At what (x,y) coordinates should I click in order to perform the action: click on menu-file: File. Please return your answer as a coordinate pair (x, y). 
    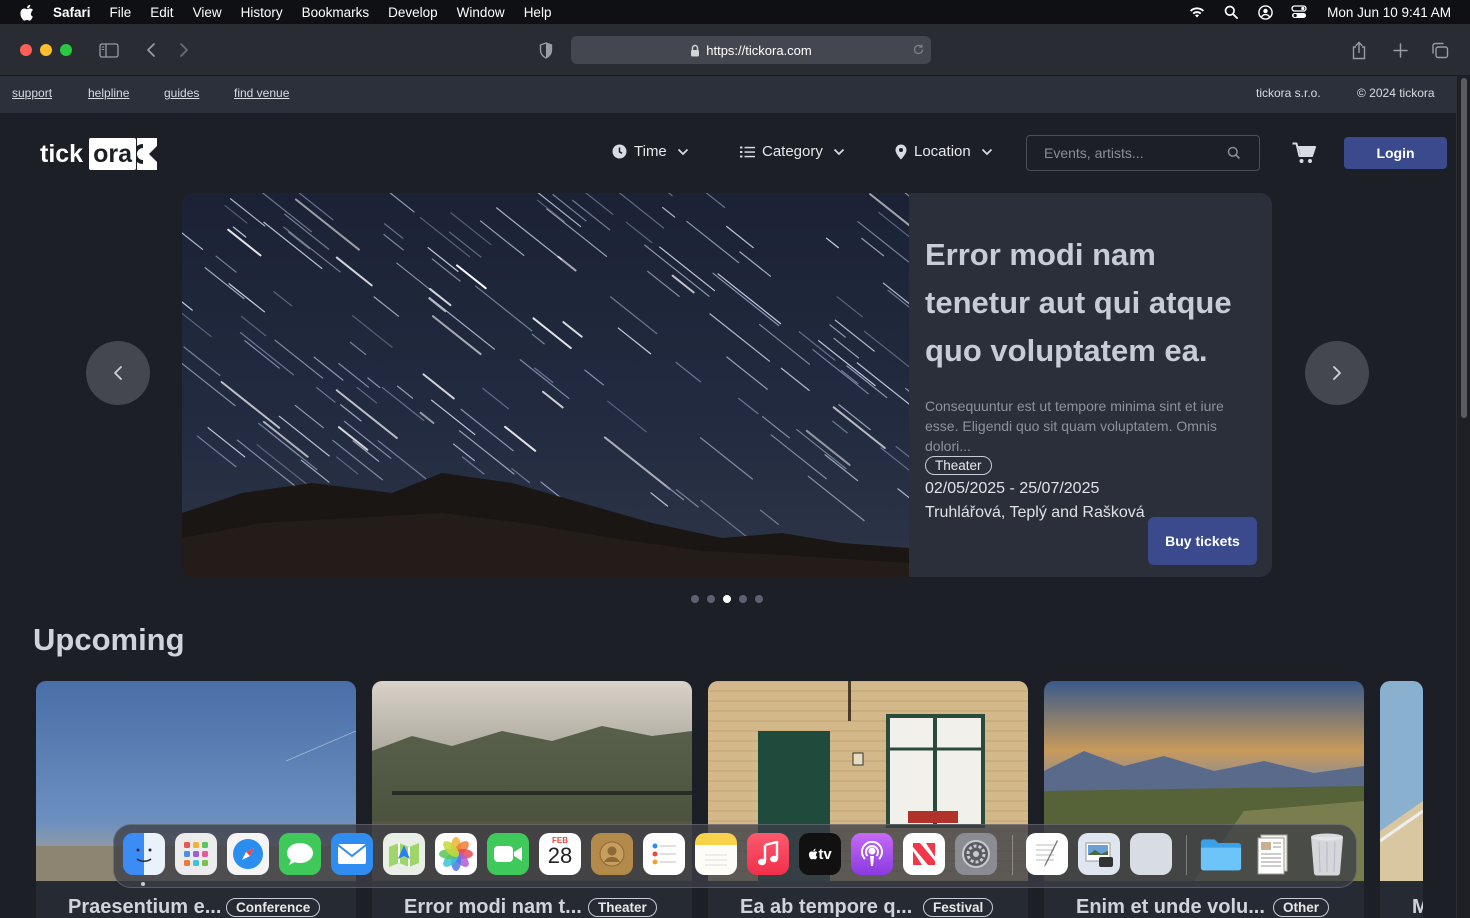
    Looking at the image, I should click on (121, 12).